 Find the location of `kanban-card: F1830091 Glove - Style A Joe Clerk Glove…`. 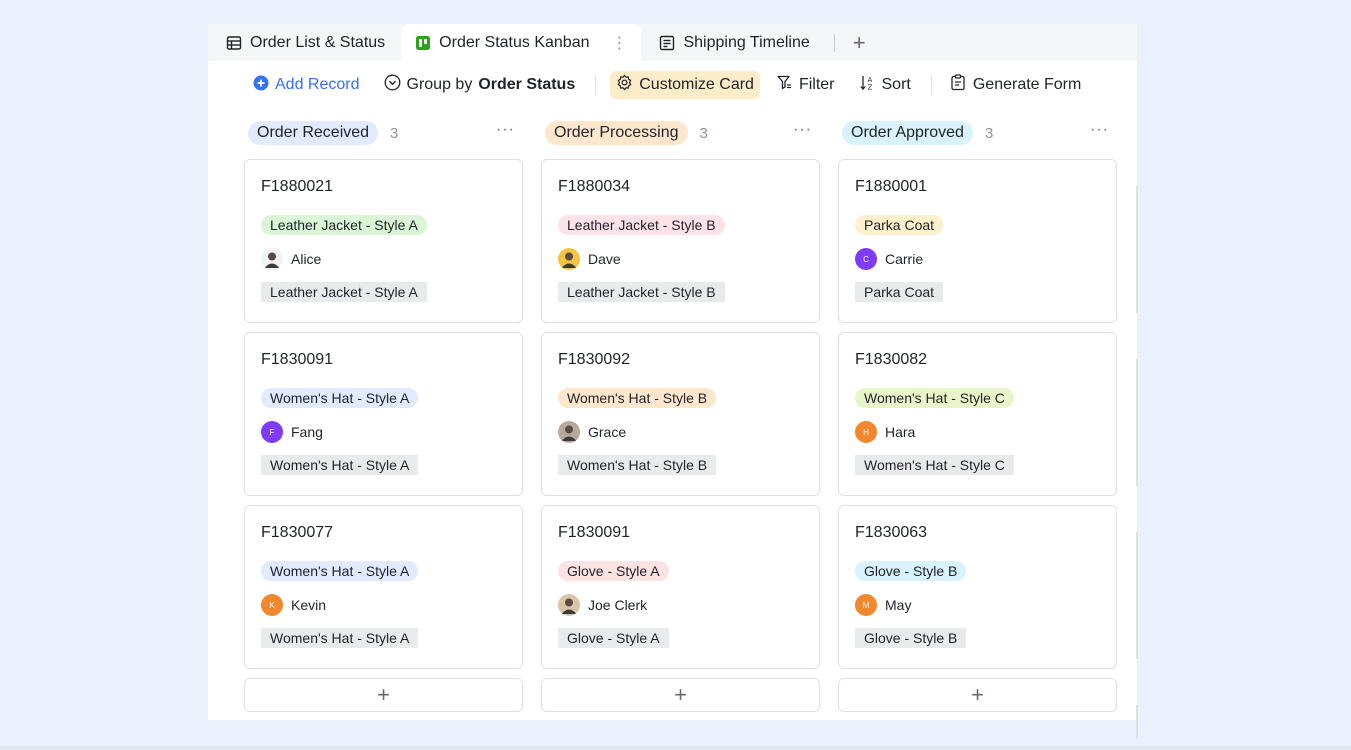

kanban-card: F1830091 Glove - Style A Joe Clerk Glove… is located at coordinates (680, 587).